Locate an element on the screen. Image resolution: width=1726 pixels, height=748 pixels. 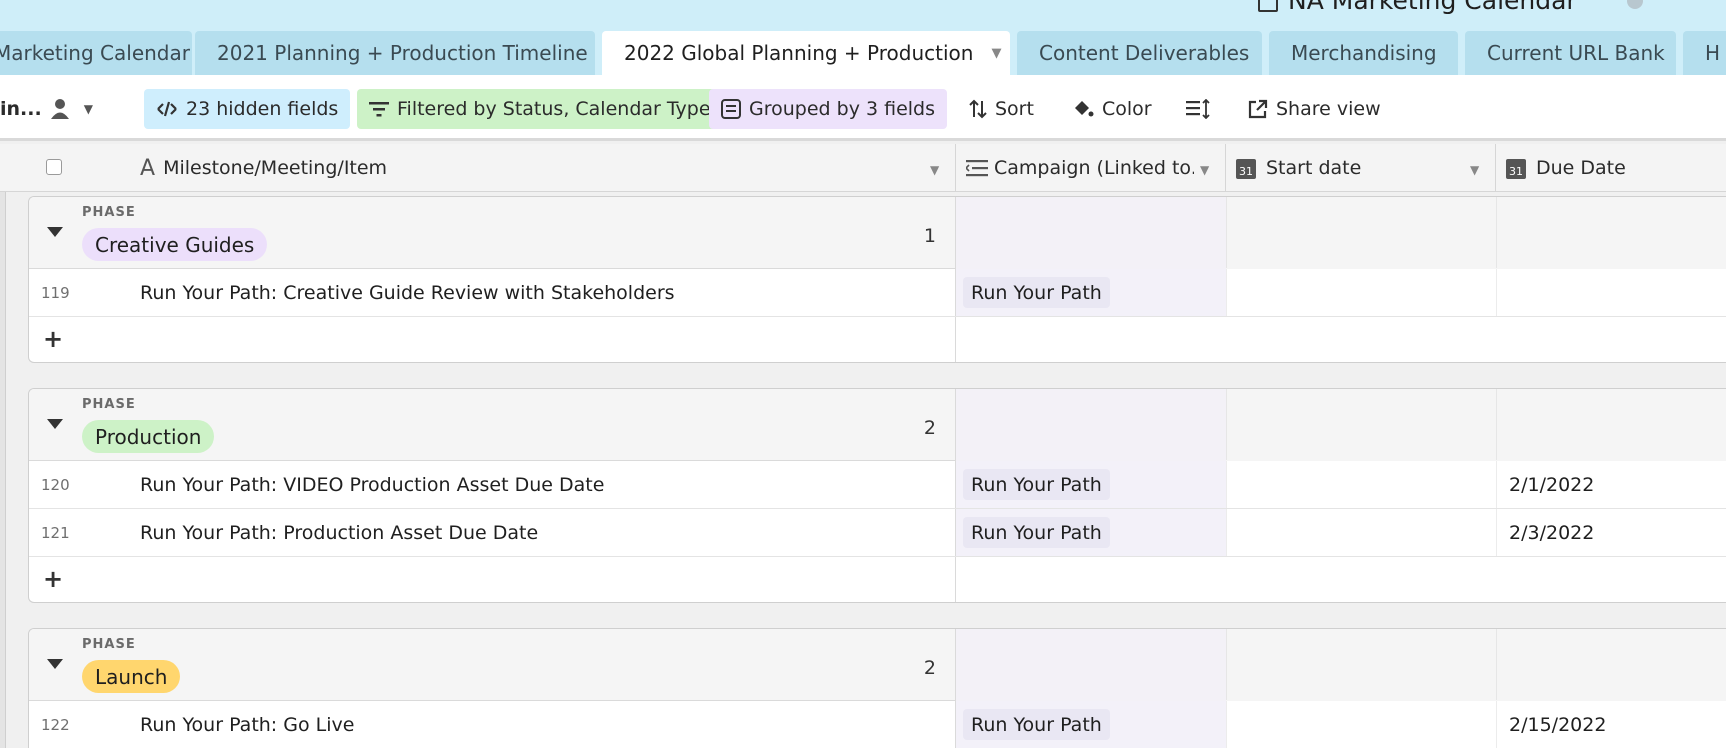
tab-label: 2021 Planning + Production Timeline is located at coordinates (402, 53).